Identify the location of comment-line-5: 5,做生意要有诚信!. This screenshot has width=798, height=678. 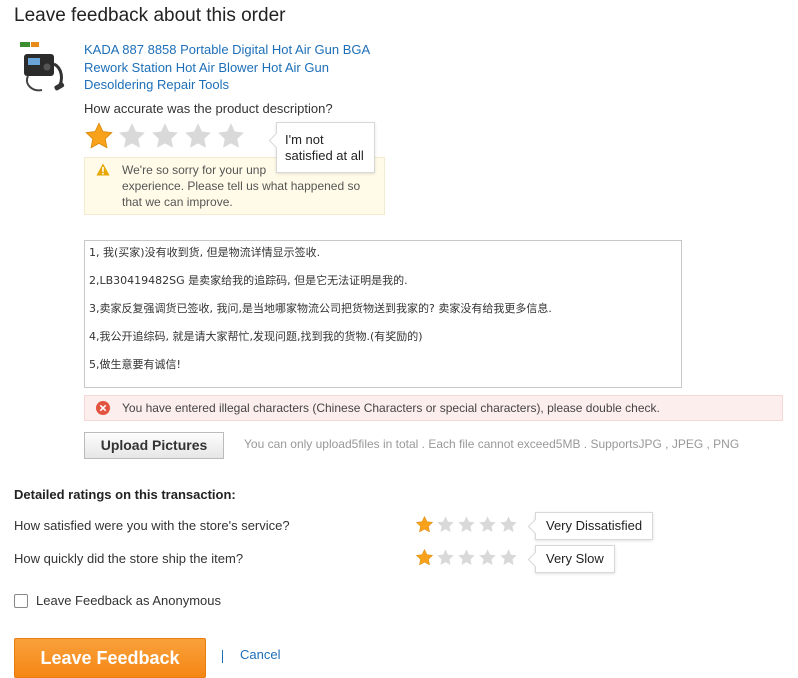
(135, 364).